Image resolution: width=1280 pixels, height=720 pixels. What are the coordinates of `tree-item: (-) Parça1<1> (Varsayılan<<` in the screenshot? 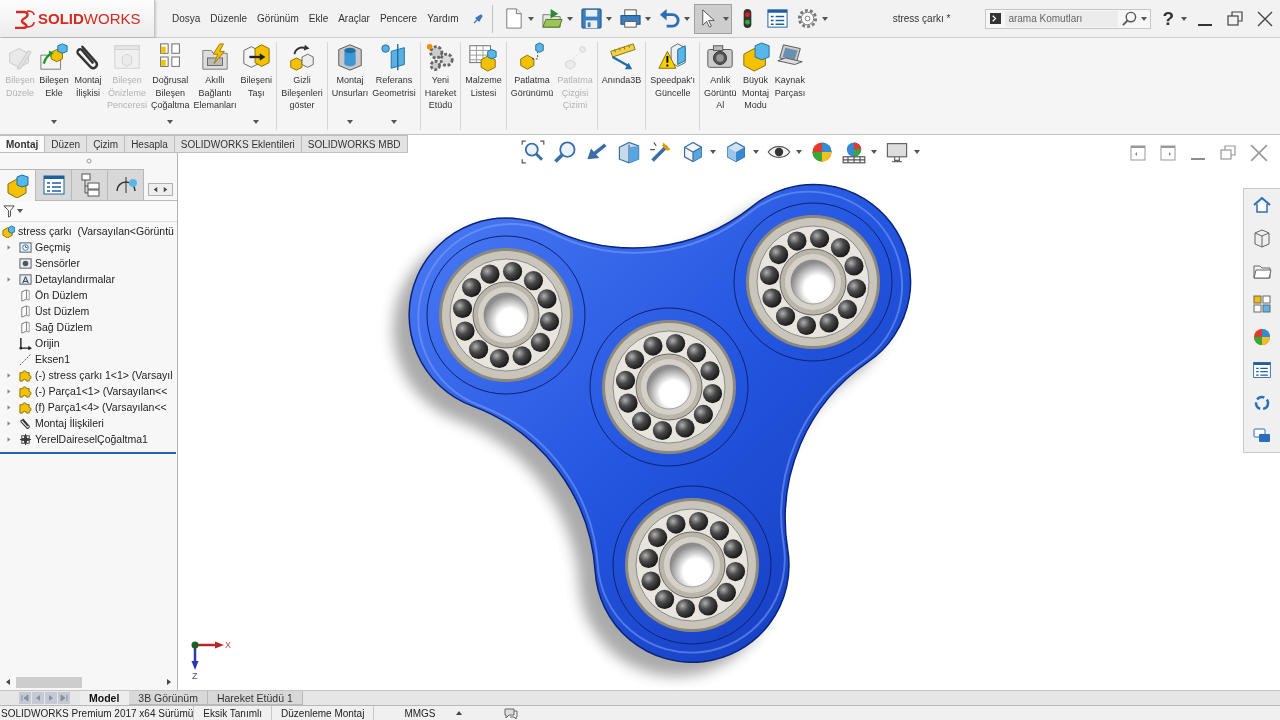 It's located at (85, 391).